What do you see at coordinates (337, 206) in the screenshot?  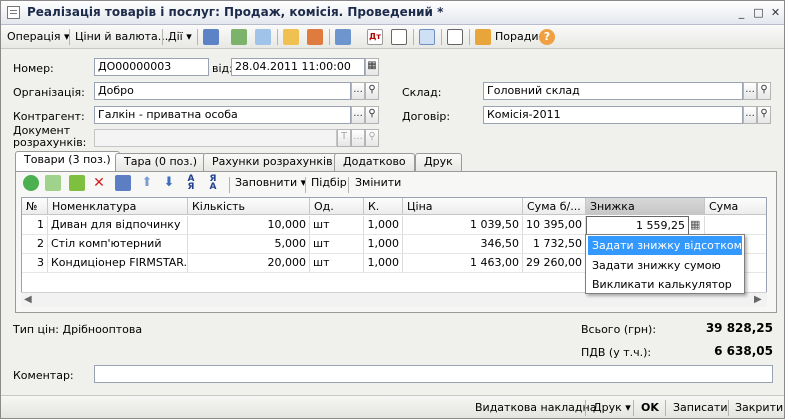 I see `col-header-unit: Од.` at bounding box center [337, 206].